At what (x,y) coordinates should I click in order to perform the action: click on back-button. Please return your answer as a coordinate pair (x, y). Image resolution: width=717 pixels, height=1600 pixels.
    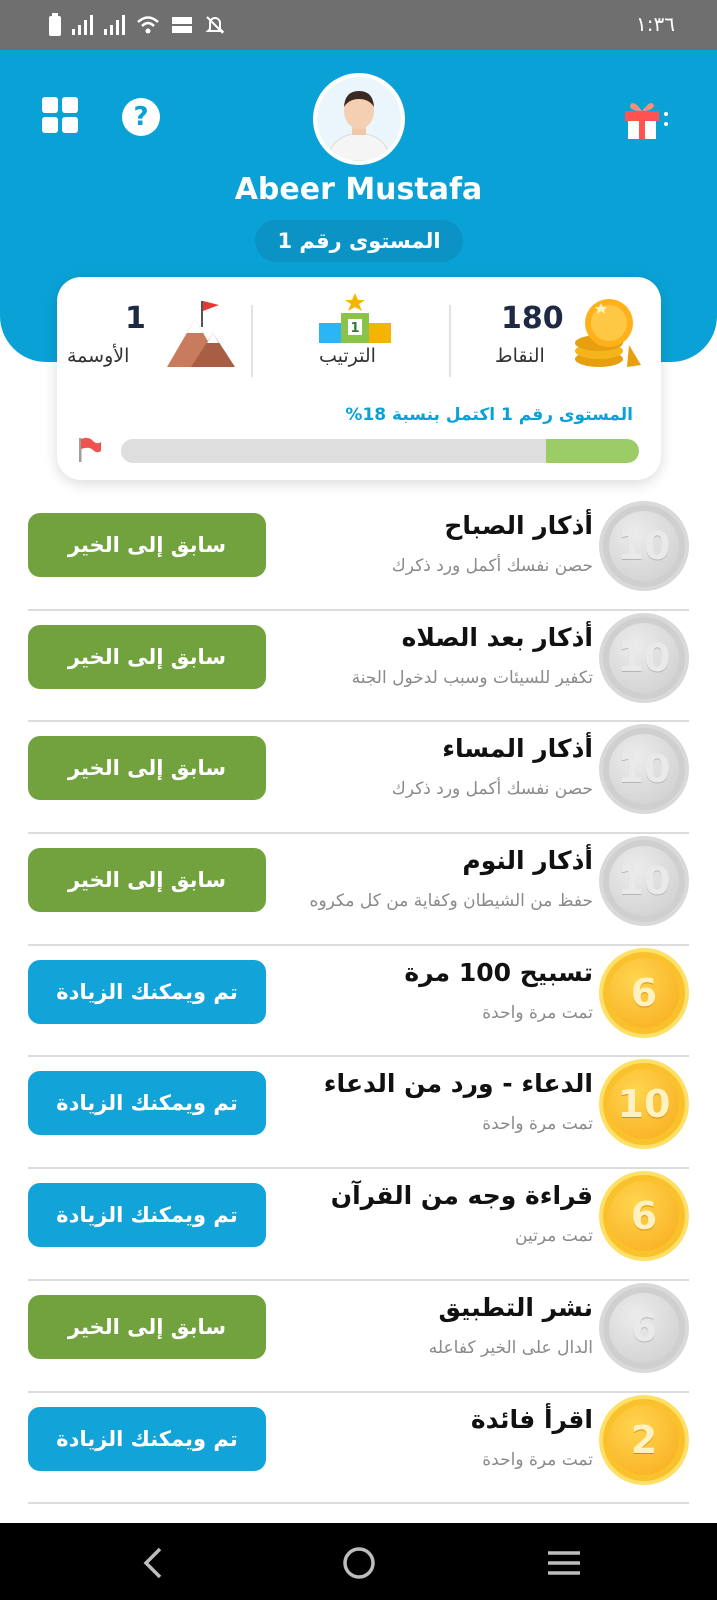
    Looking at the image, I should click on (154, 1563).